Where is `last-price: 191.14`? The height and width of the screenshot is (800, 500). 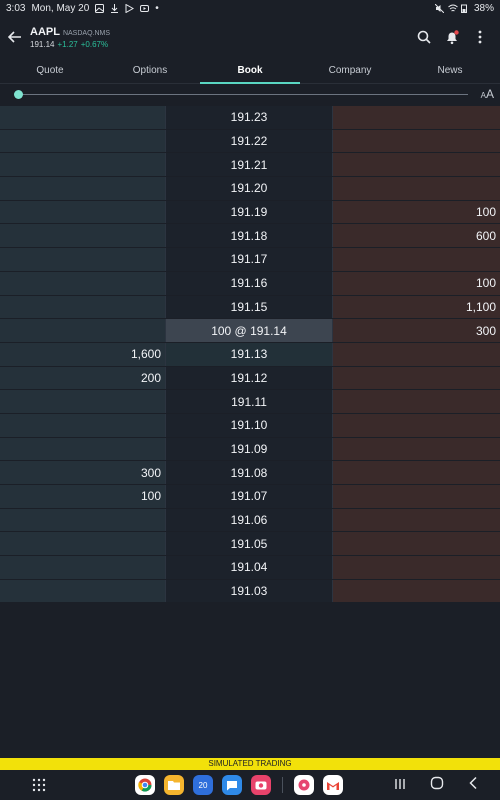
last-price: 191.14 is located at coordinates (42, 44).